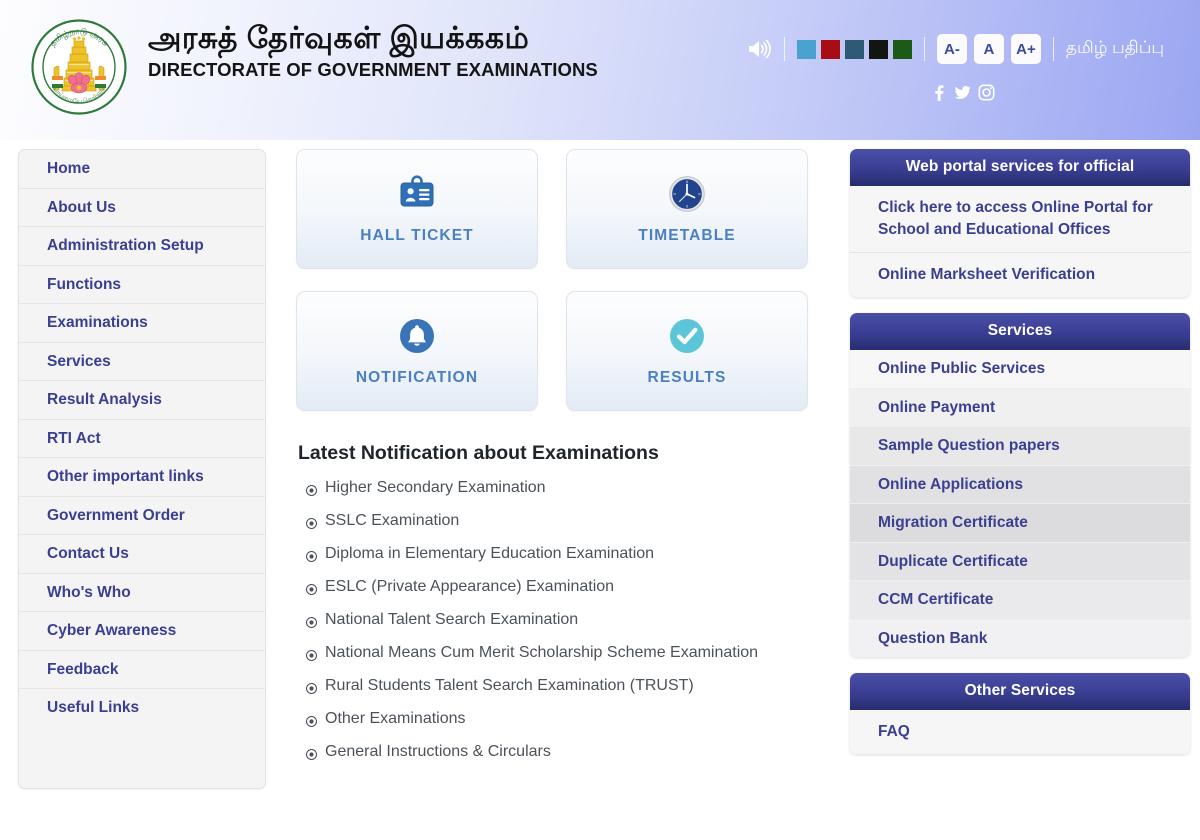  I want to click on tile-label-notification: NOTIFICATION, so click(417, 377).